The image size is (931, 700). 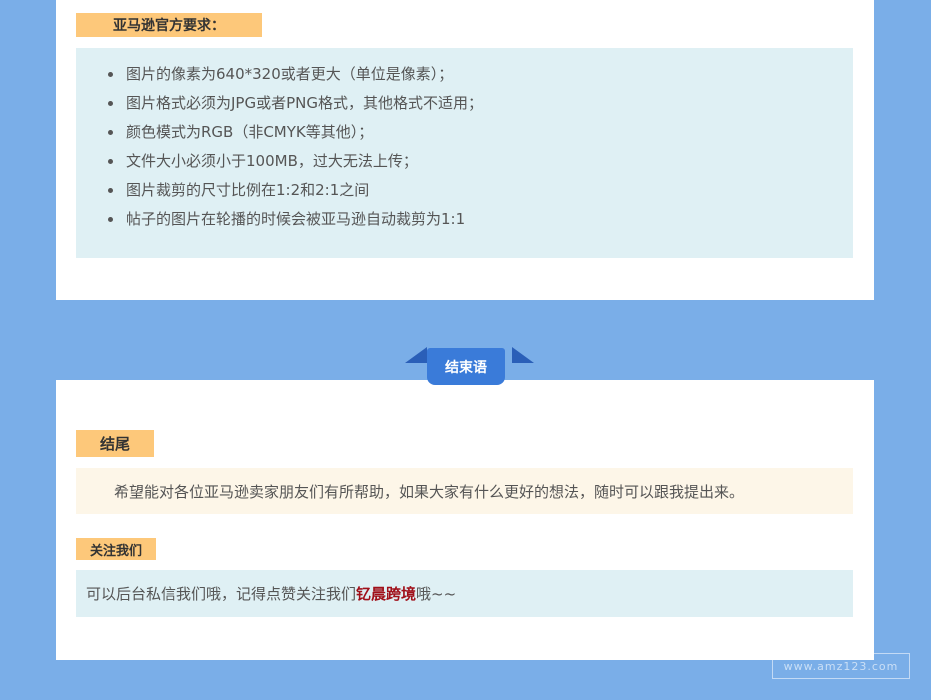 What do you see at coordinates (416, 355) in the screenshot?
I see `banner-left-wing-icon` at bounding box center [416, 355].